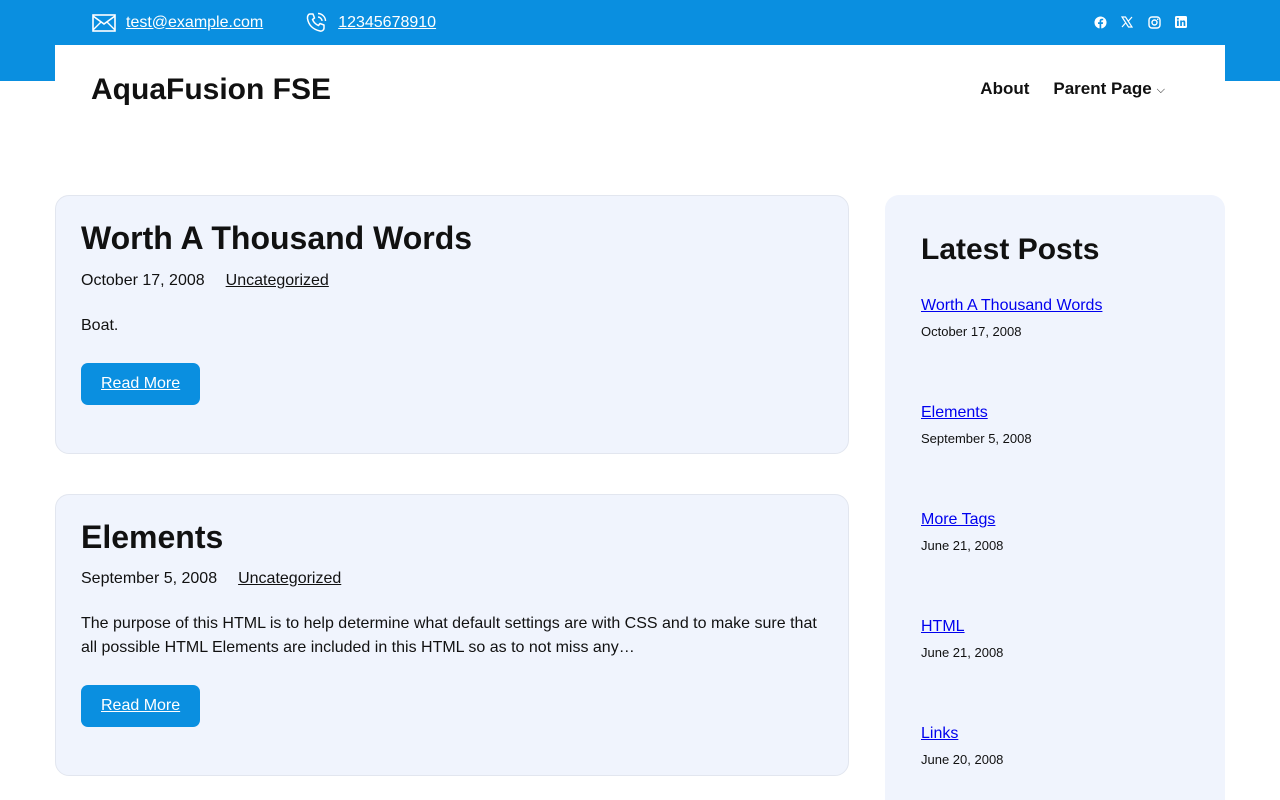 The height and width of the screenshot is (800, 1280). Describe the element at coordinates (100, 325) in the screenshot. I see `post-excerpt: Boat.` at that location.